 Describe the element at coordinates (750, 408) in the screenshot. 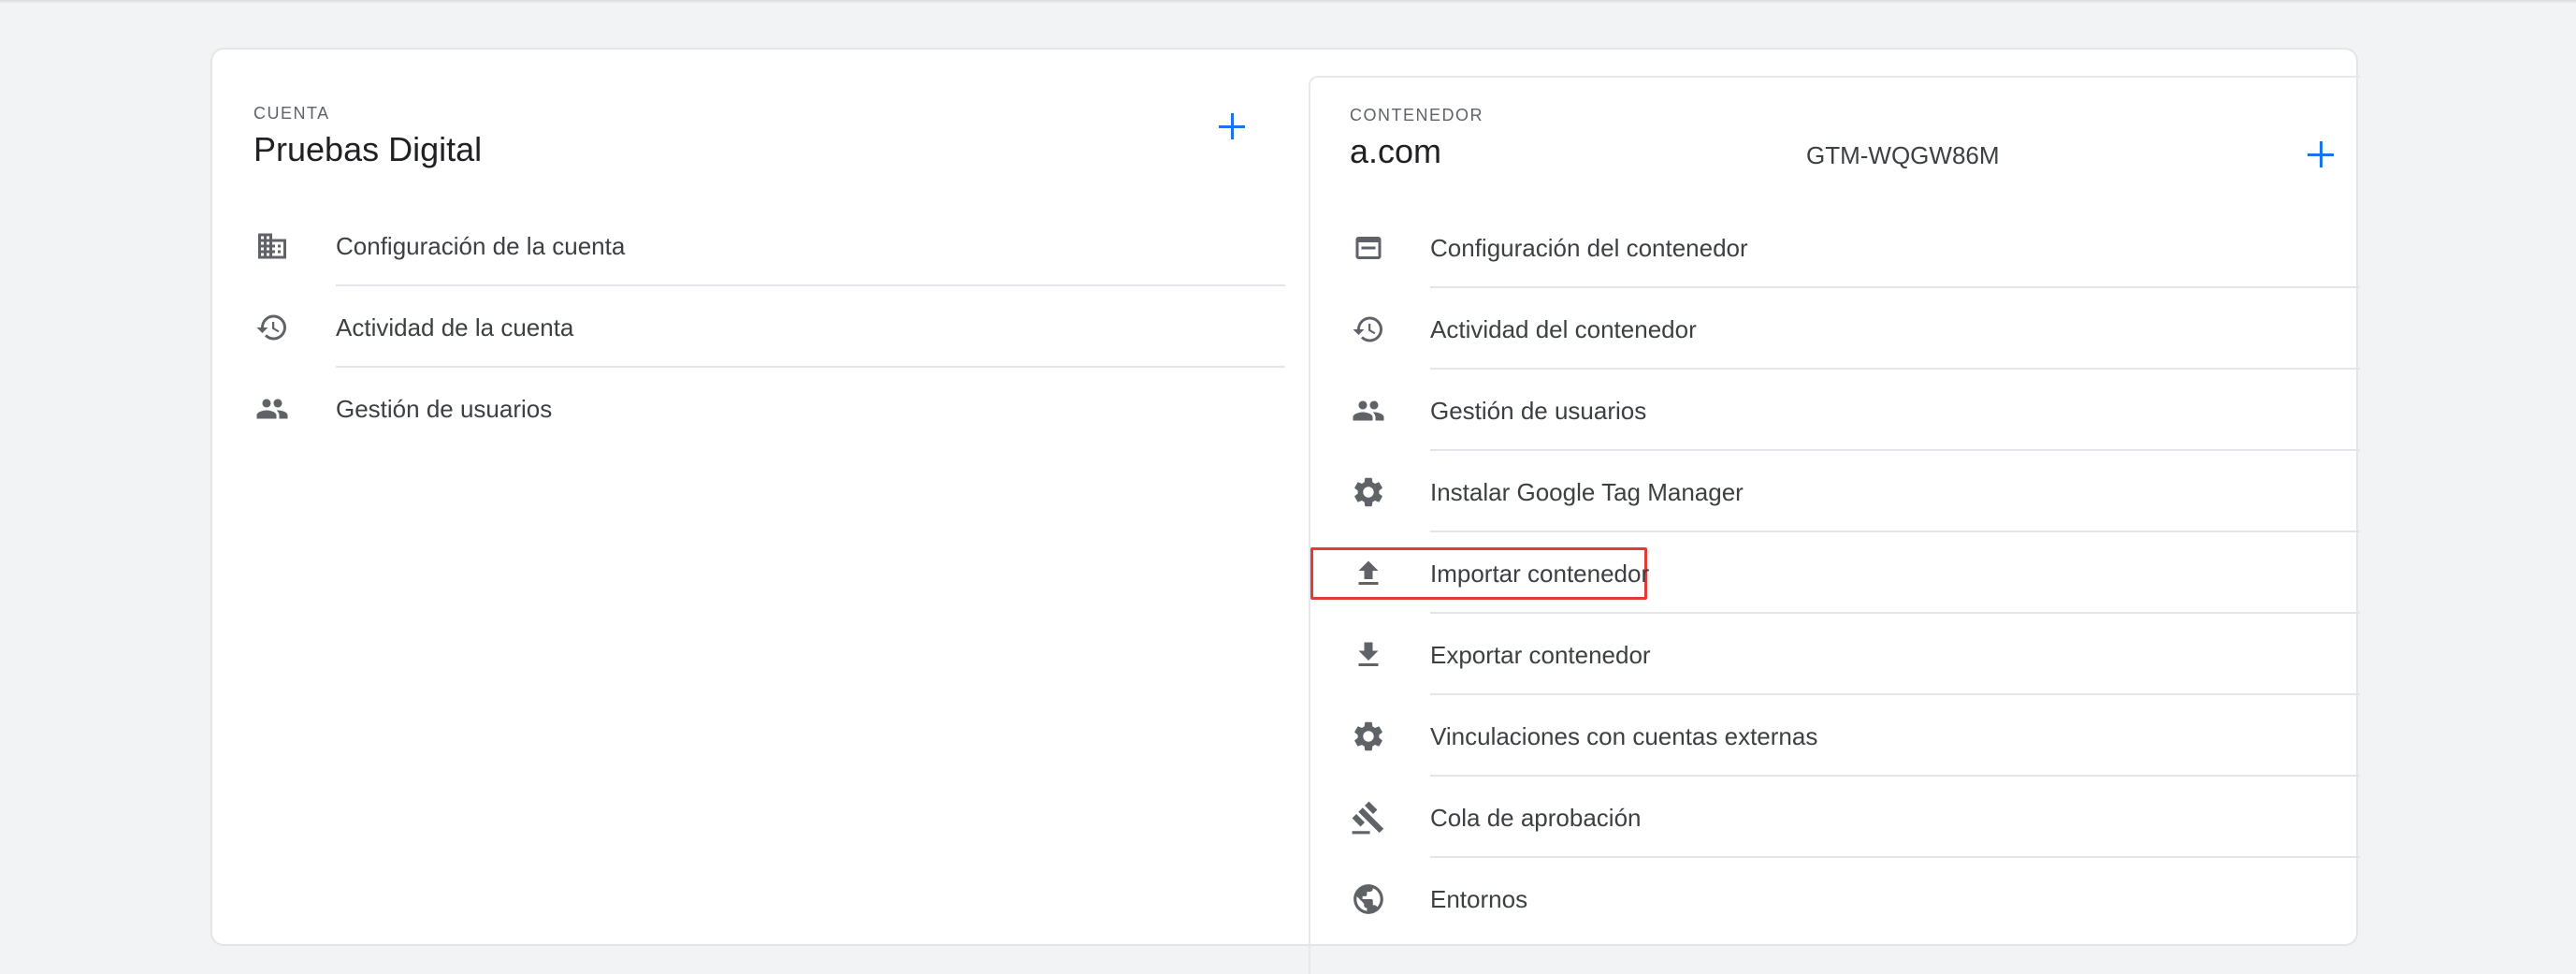

I see `account-user-management-item: Gestión de usuarios` at that location.